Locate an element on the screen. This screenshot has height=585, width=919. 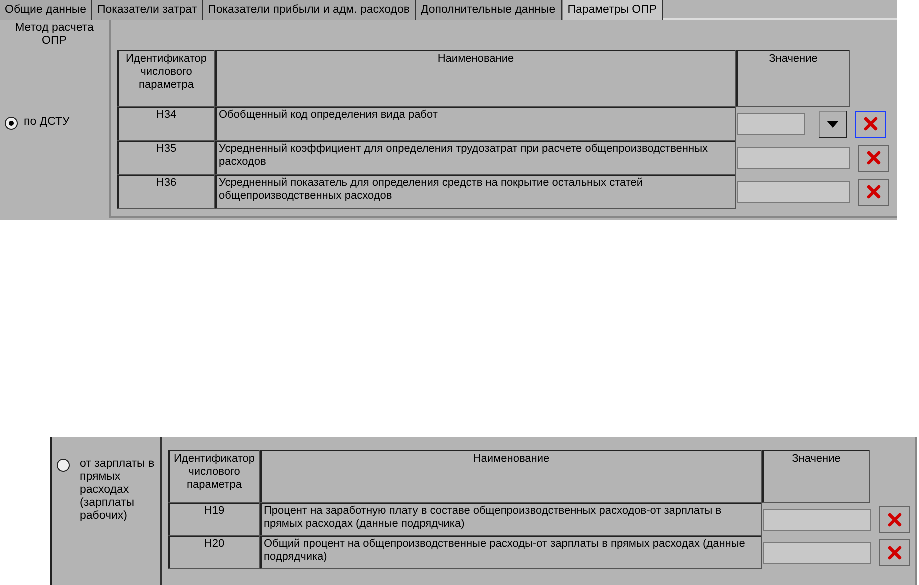
tab: Показатели затрат is located at coordinates (148, 10).